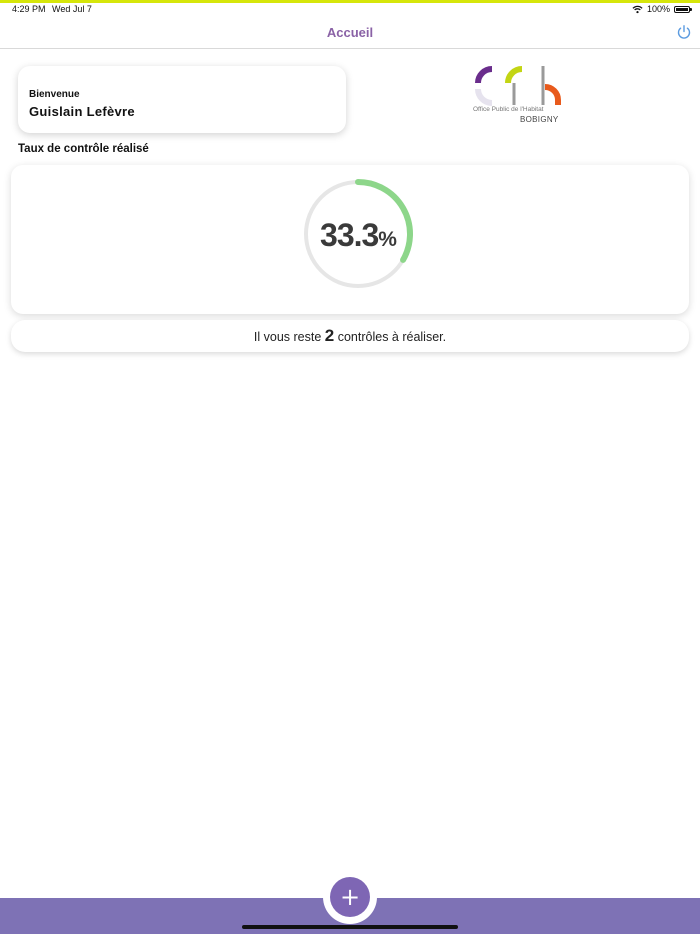 This screenshot has width=700, height=934. What do you see at coordinates (350, 10) in the screenshot?
I see `status-bar: 4:29 PM Wed Jul 7 100%` at bounding box center [350, 10].